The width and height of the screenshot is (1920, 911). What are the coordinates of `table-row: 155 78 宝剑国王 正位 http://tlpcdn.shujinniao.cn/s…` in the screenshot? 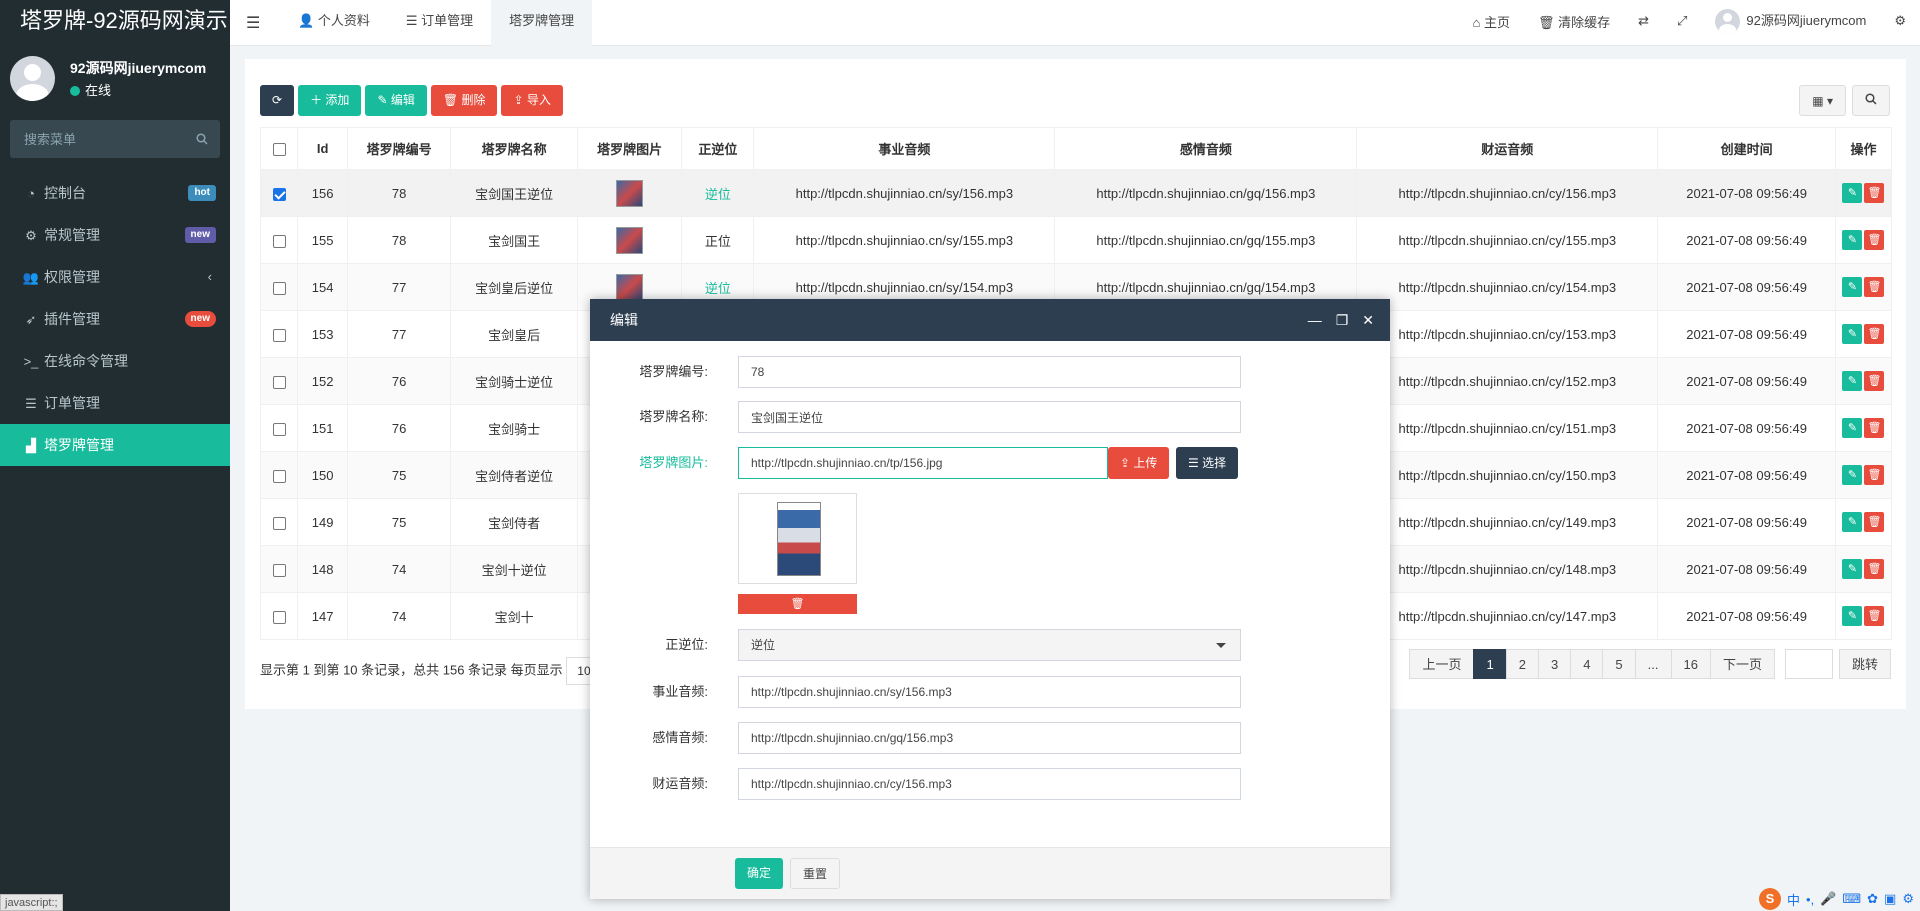 It's located at (1076, 240).